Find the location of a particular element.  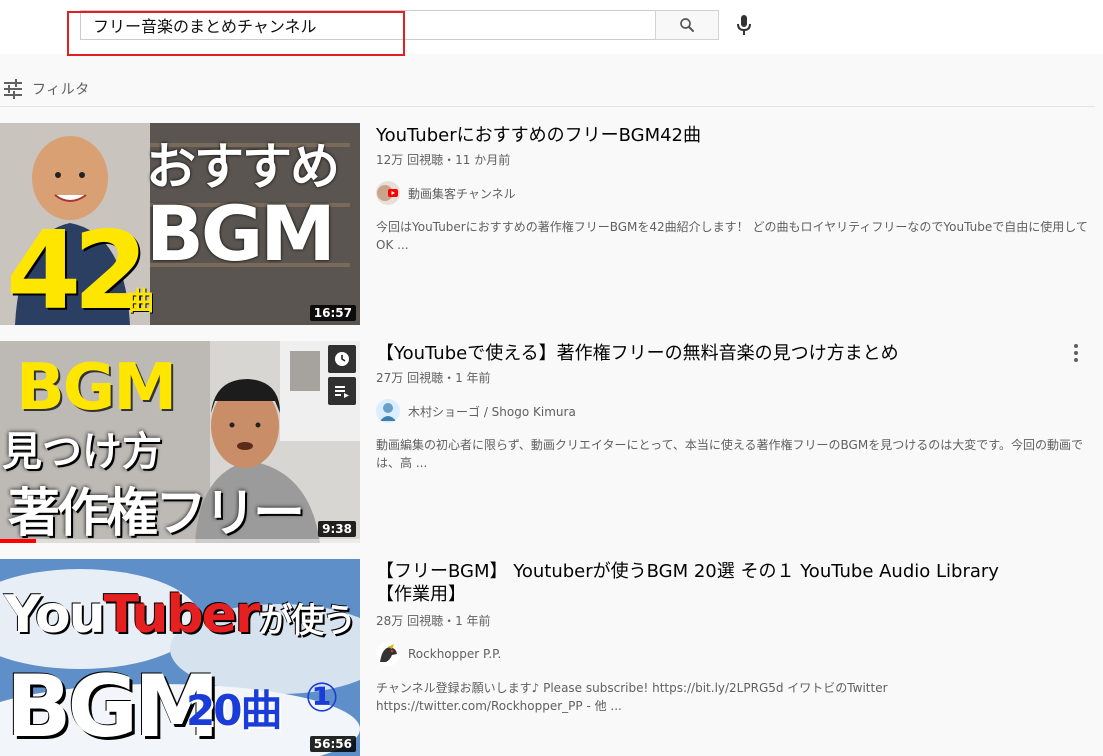

thumbnail-text: Tuber is located at coordinates (182, 615).